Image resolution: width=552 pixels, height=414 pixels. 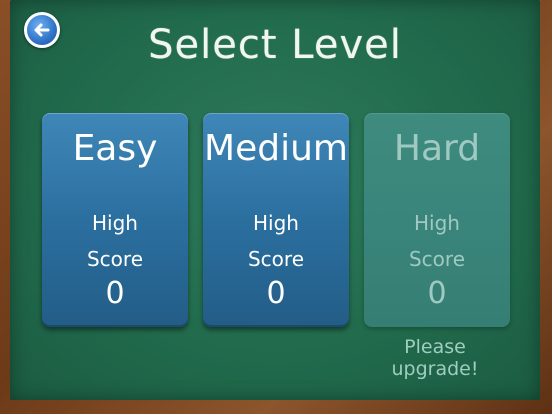 What do you see at coordinates (276, 148) in the screenshot?
I see `level-name: Medium` at bounding box center [276, 148].